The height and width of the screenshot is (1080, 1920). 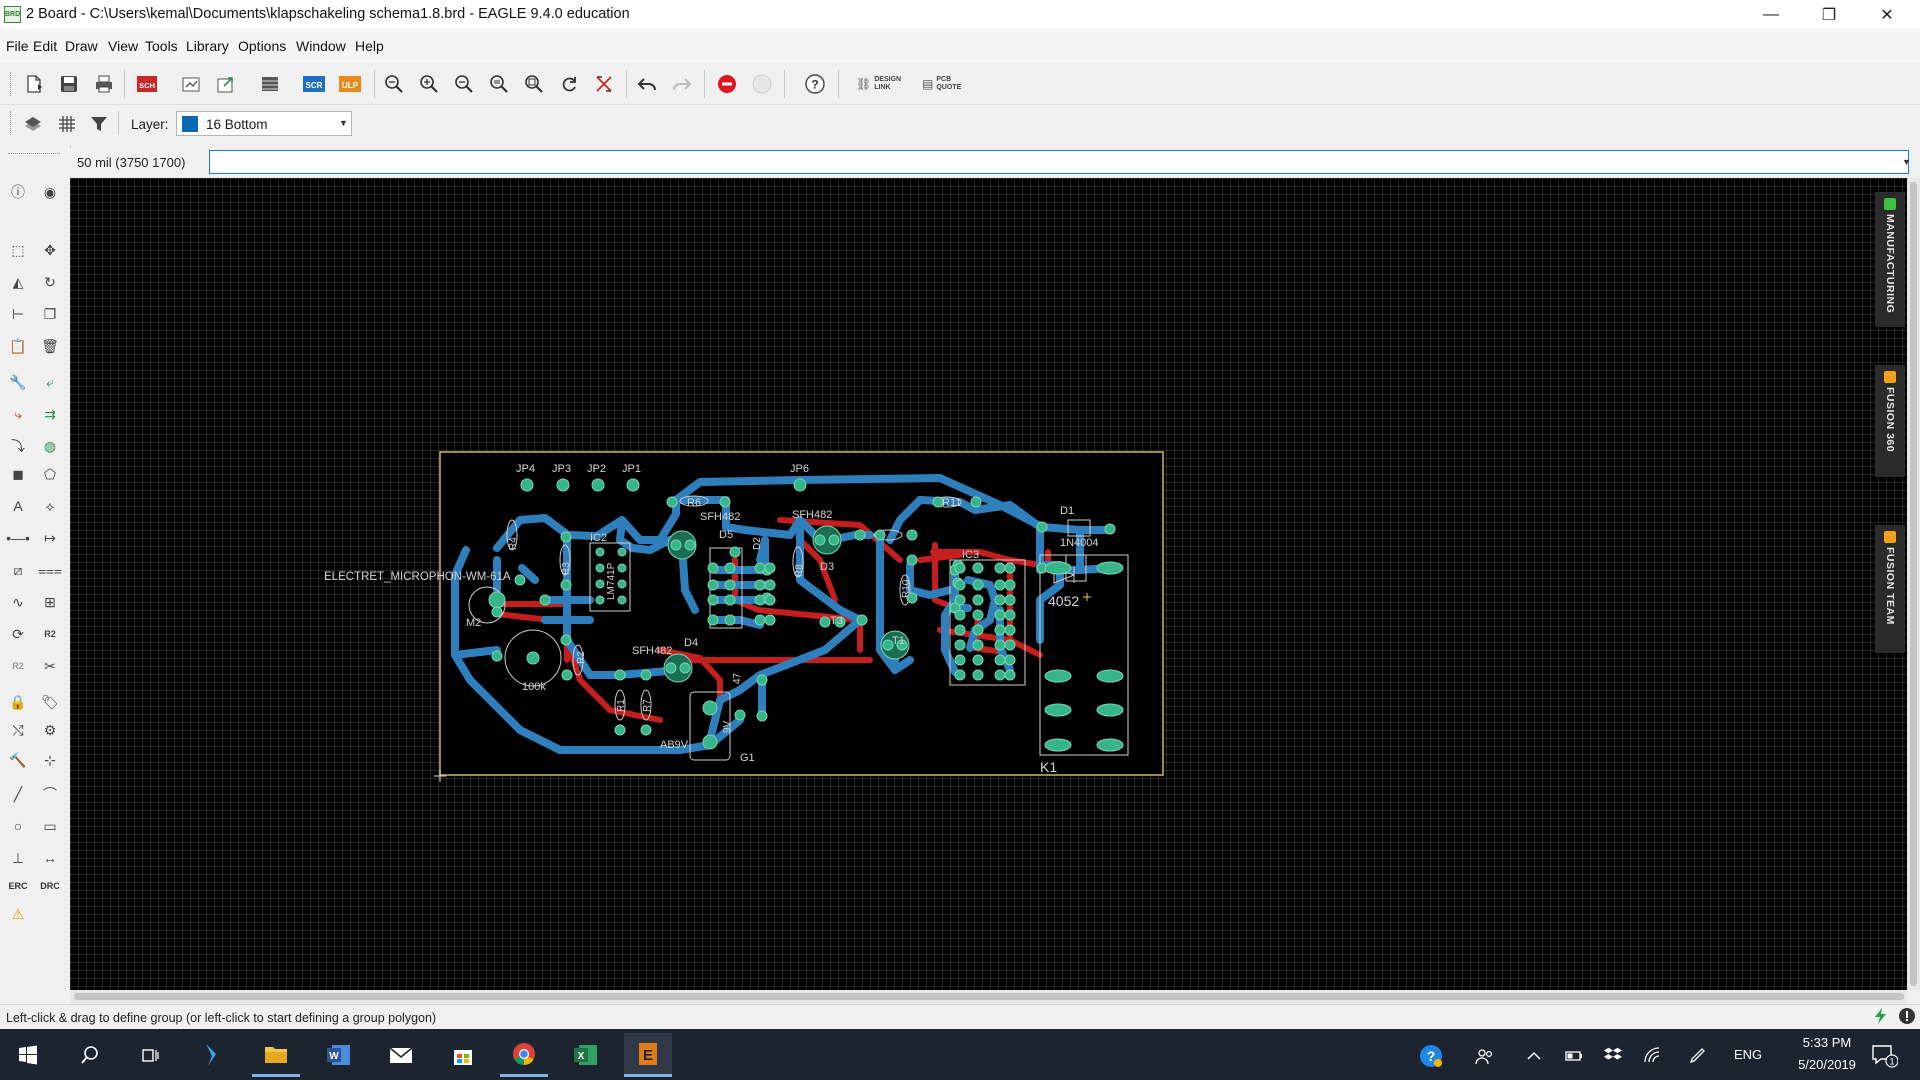 What do you see at coordinates (334, 1056) in the screenshot?
I see `svg-text: W` at bounding box center [334, 1056].